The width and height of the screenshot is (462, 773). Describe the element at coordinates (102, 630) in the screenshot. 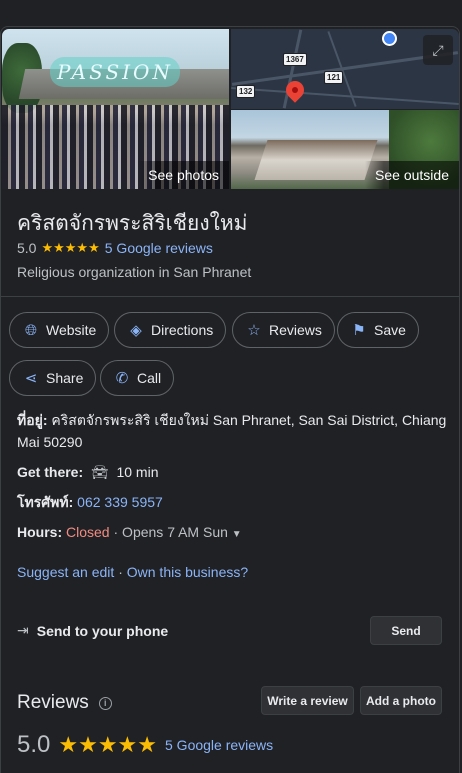

I see `send-to-phone-label: Send to your phone` at that location.